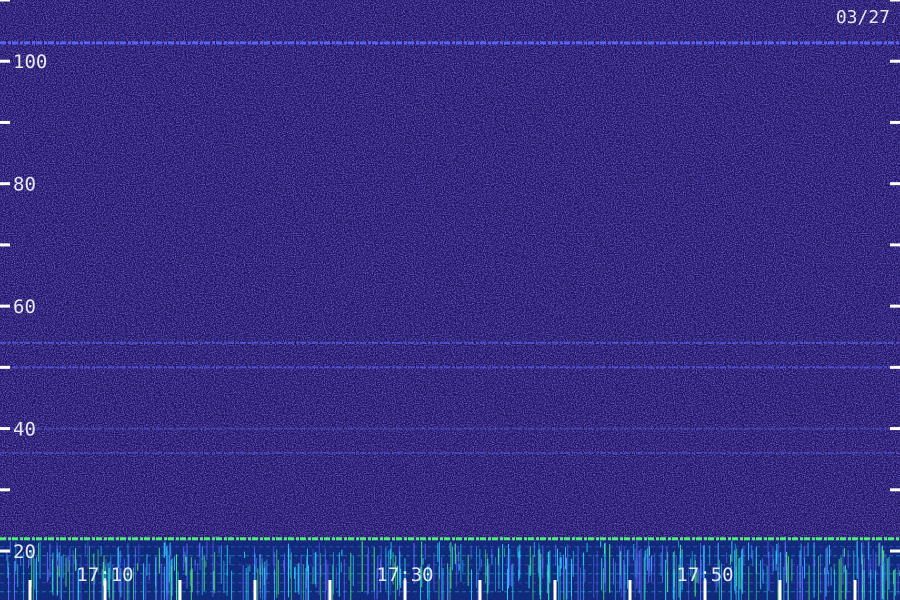 This screenshot has width=900, height=600. What do you see at coordinates (404, 575) in the screenshot?
I see `x-tick-label-17:30: 17:30` at bounding box center [404, 575].